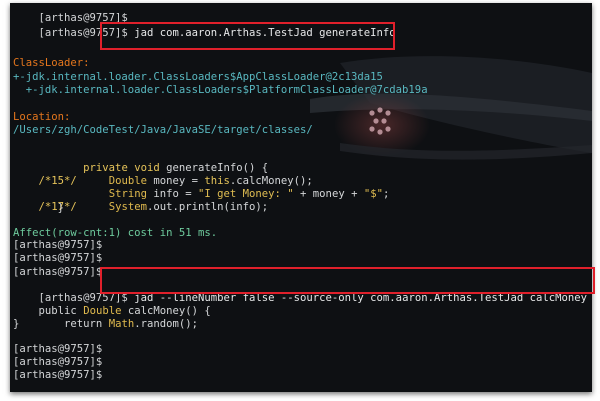 The image size is (600, 401). Describe the element at coordinates (373, 194) in the screenshot. I see `string-literal: "$"` at that location.